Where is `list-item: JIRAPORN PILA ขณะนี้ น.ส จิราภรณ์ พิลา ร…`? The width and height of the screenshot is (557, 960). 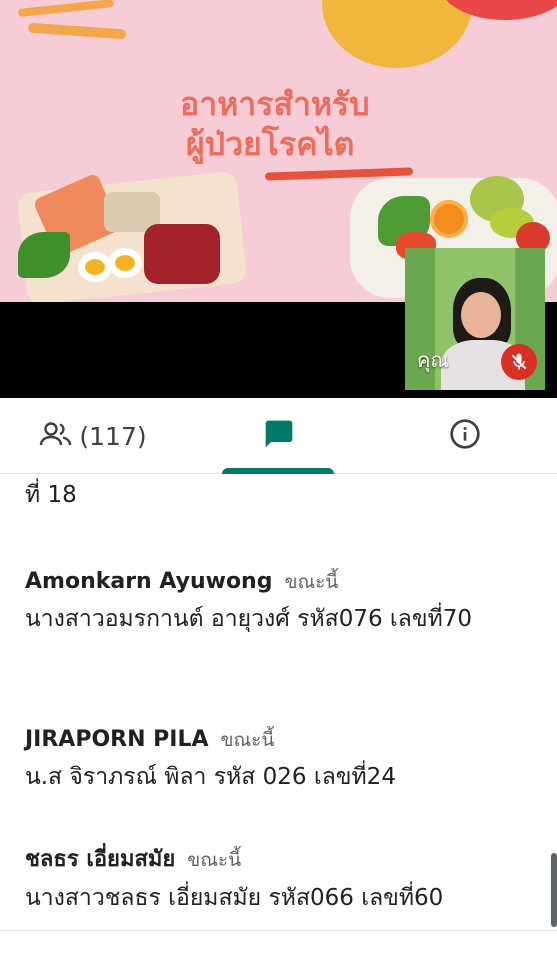
list-item: JIRAPORN PILA ขณะนี้ น.ส จิราภรณ์ พิลา ร… is located at coordinates (280, 761).